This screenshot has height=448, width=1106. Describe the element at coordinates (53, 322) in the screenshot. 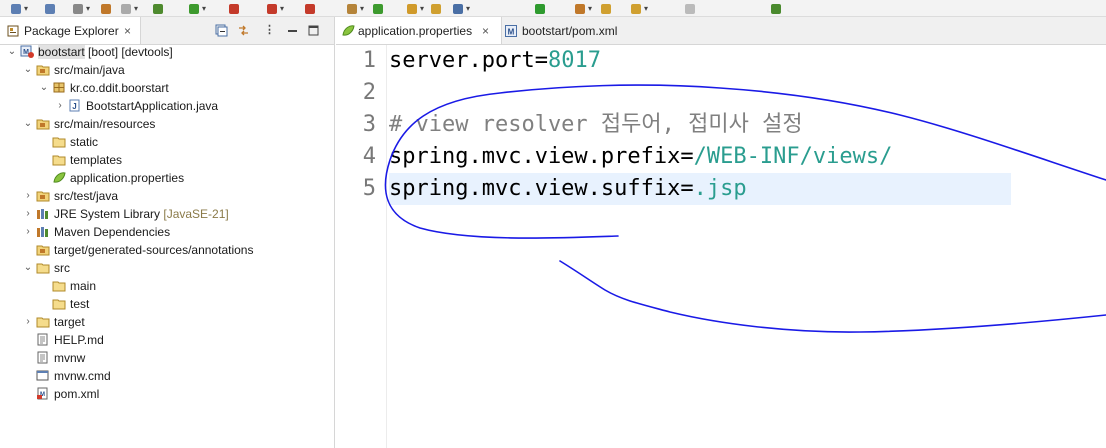

I see `tree-item: › target` at that location.